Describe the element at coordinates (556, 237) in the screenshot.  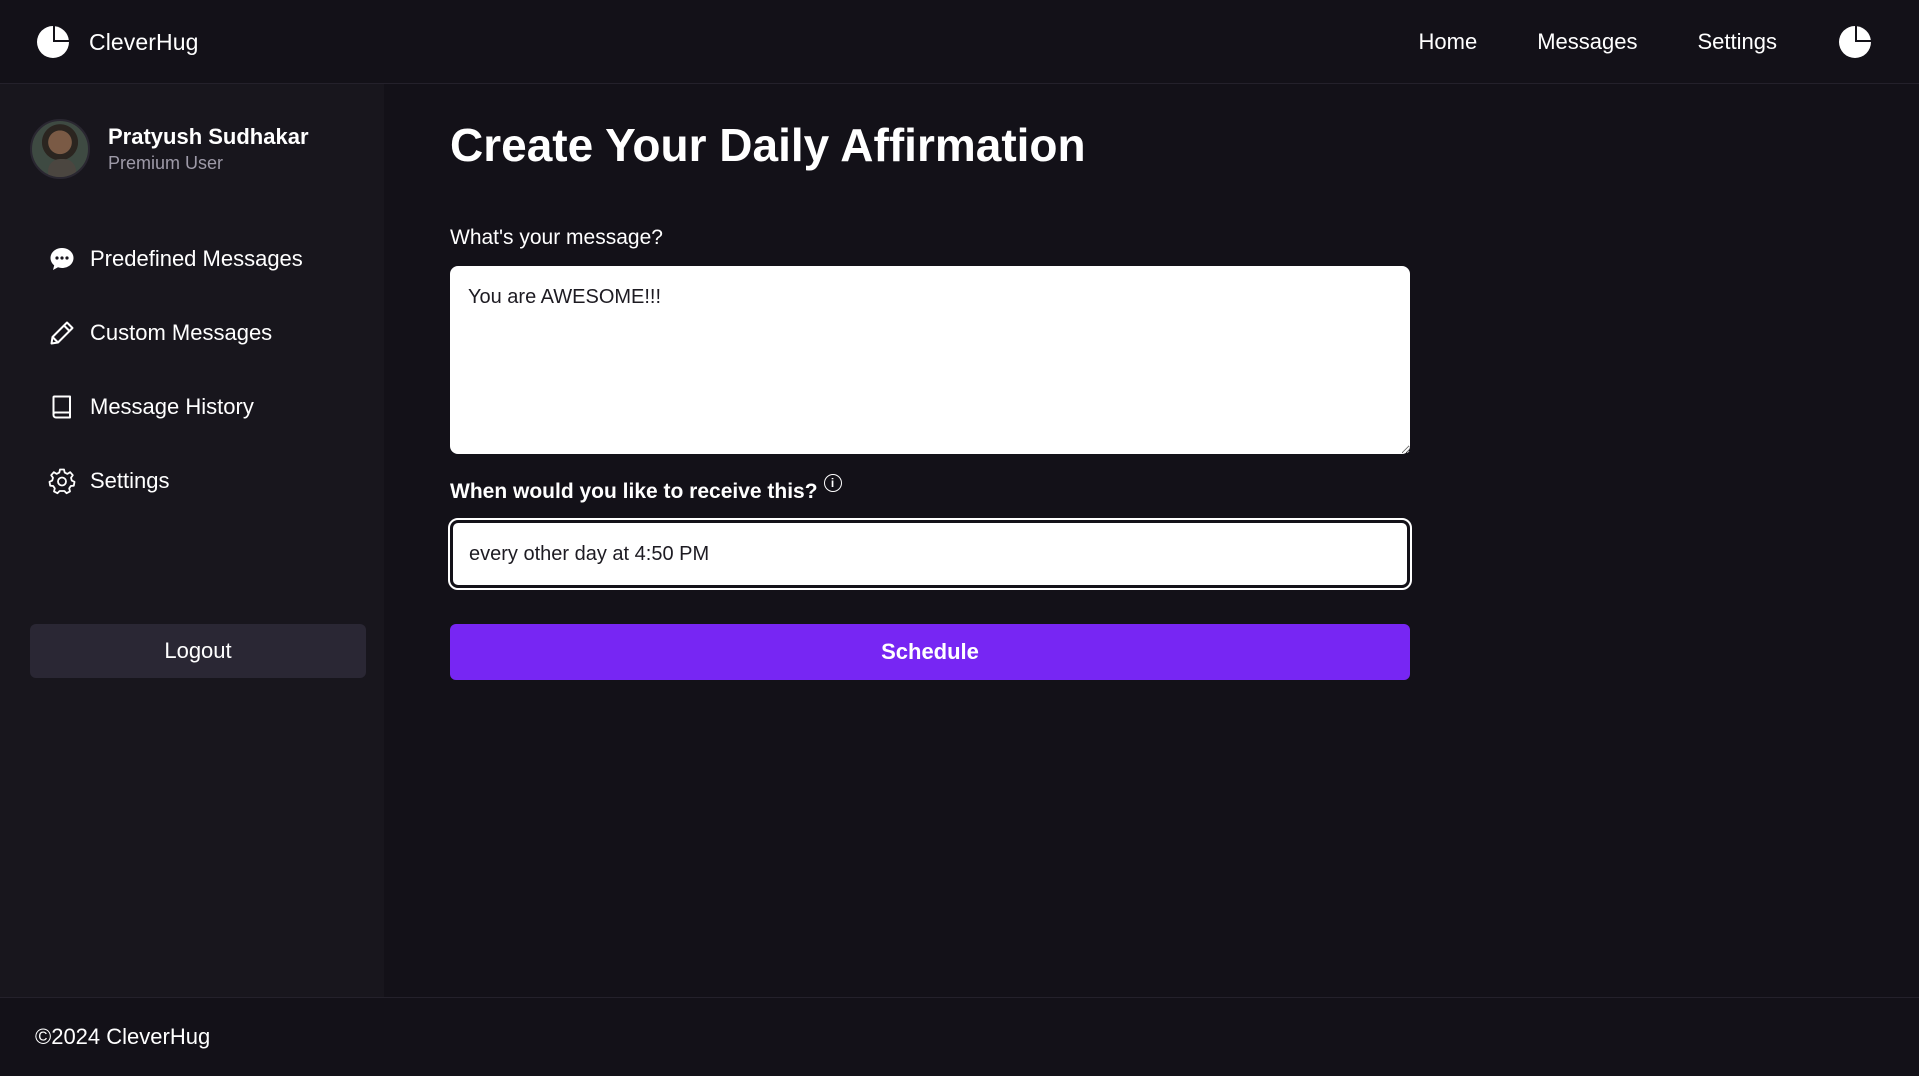
I see `message-label: What's your message?` at that location.